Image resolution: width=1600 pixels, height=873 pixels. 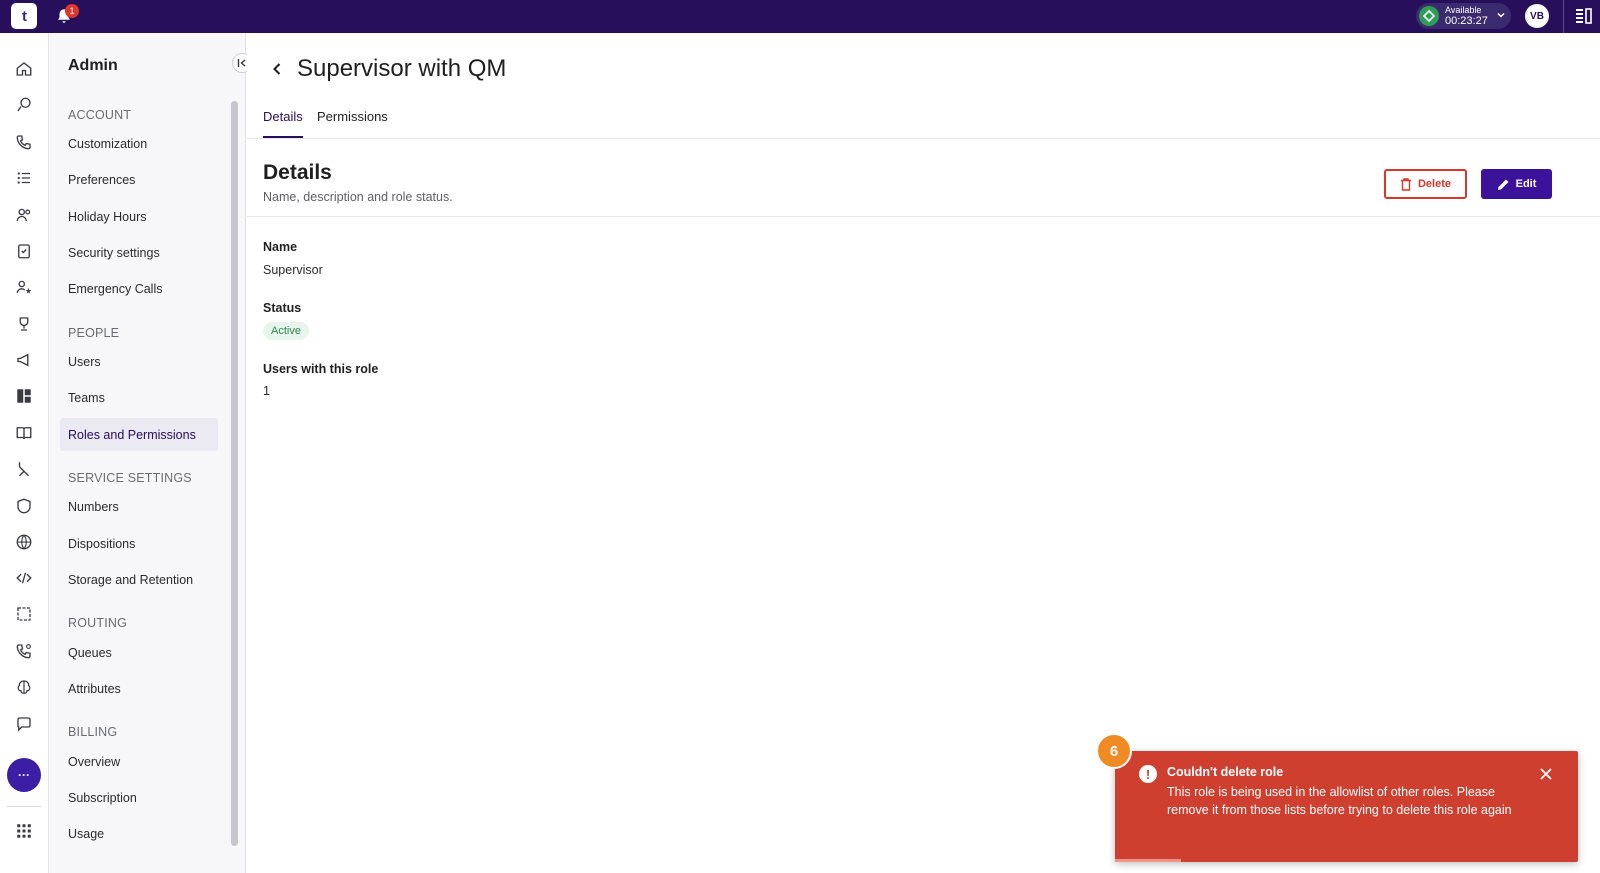 What do you see at coordinates (1114, 751) in the screenshot?
I see `step-badge: 6` at bounding box center [1114, 751].